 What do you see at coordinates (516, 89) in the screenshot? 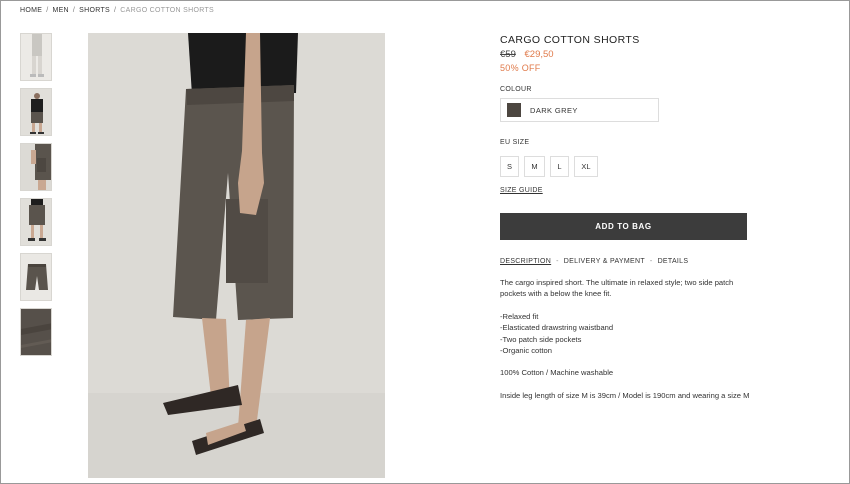
I see `colour-label: COLOUR` at bounding box center [516, 89].